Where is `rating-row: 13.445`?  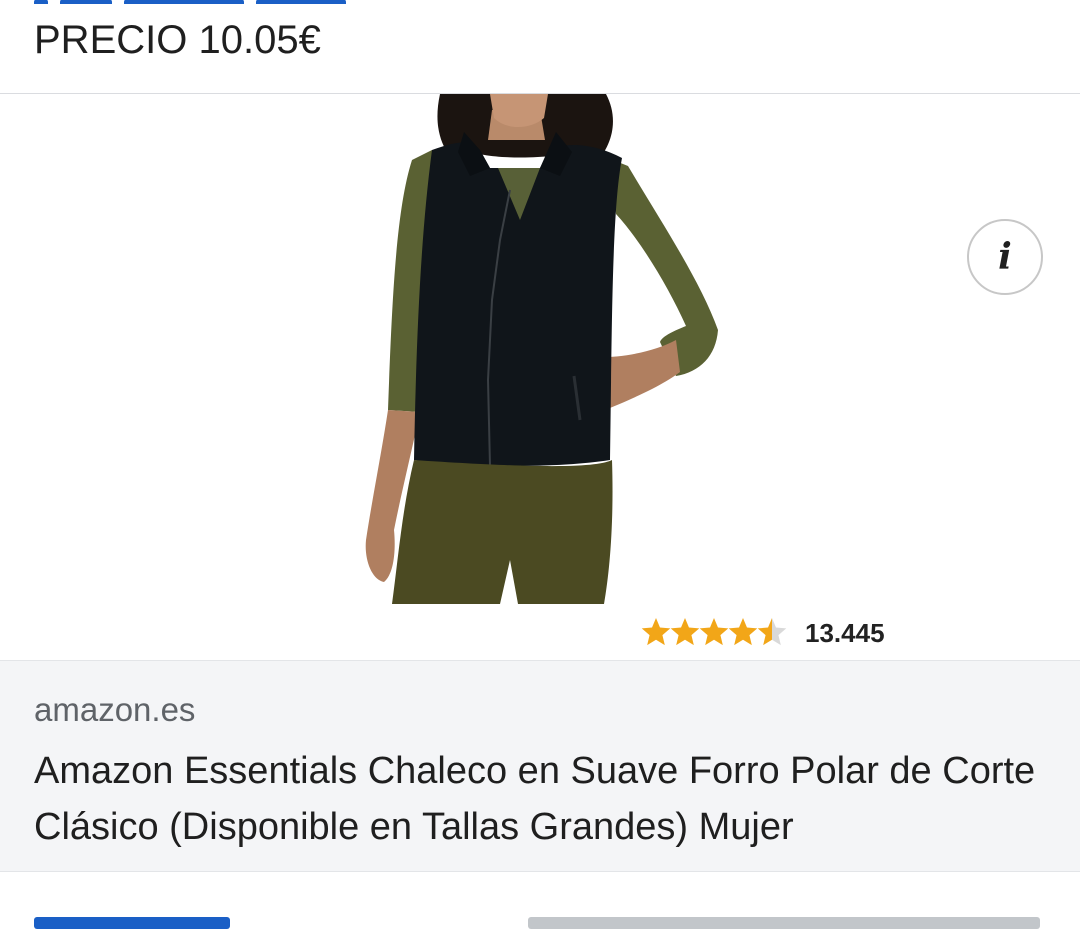 rating-row: 13.445 is located at coordinates (763, 633).